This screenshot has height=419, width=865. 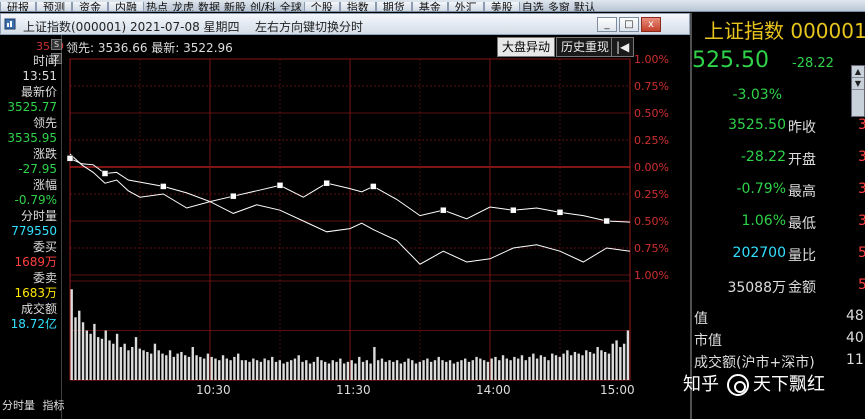 I want to click on market-alert-button: 大盘异动, so click(x=526, y=47).